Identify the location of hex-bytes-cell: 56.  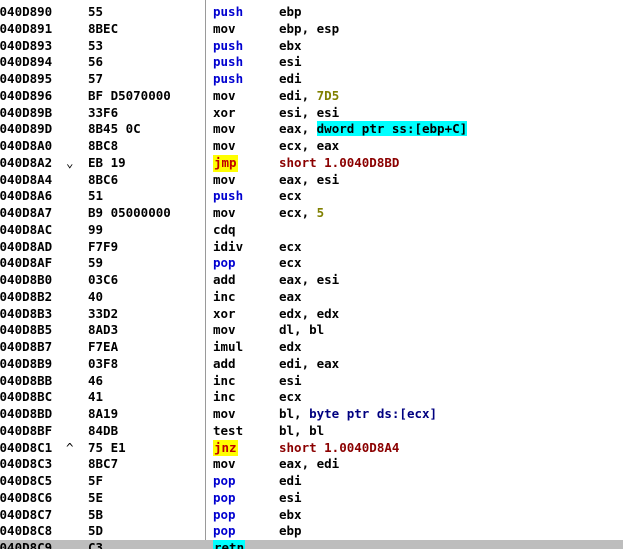
(96, 62).